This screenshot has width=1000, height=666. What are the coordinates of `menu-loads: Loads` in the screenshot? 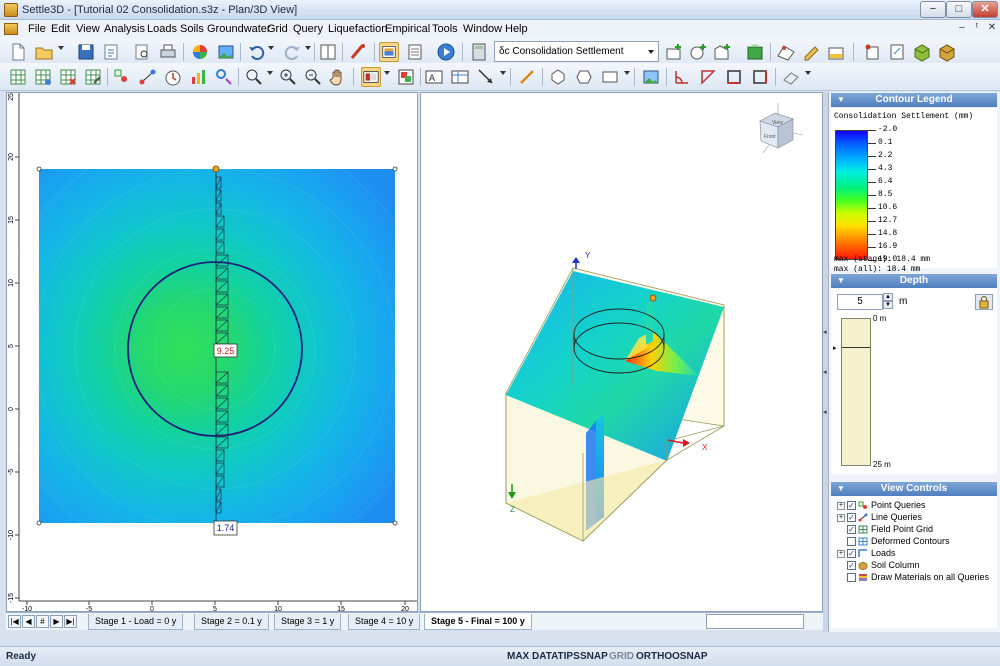 It's located at (162, 29).